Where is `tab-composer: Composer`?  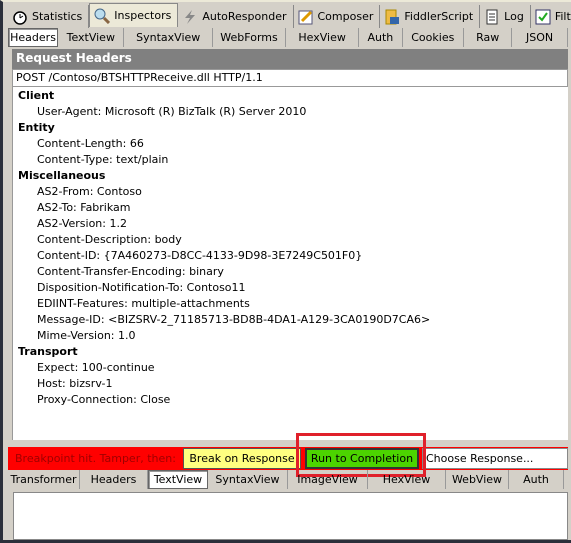 tab-composer: Composer is located at coordinates (337, 16).